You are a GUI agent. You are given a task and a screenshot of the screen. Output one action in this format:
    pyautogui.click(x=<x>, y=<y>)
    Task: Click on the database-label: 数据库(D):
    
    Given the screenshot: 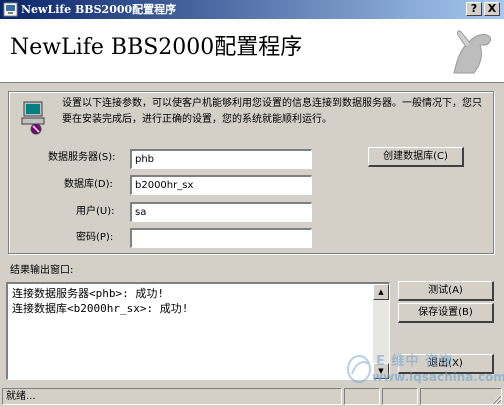 What is the action you would take?
    pyautogui.click(x=88, y=184)
    